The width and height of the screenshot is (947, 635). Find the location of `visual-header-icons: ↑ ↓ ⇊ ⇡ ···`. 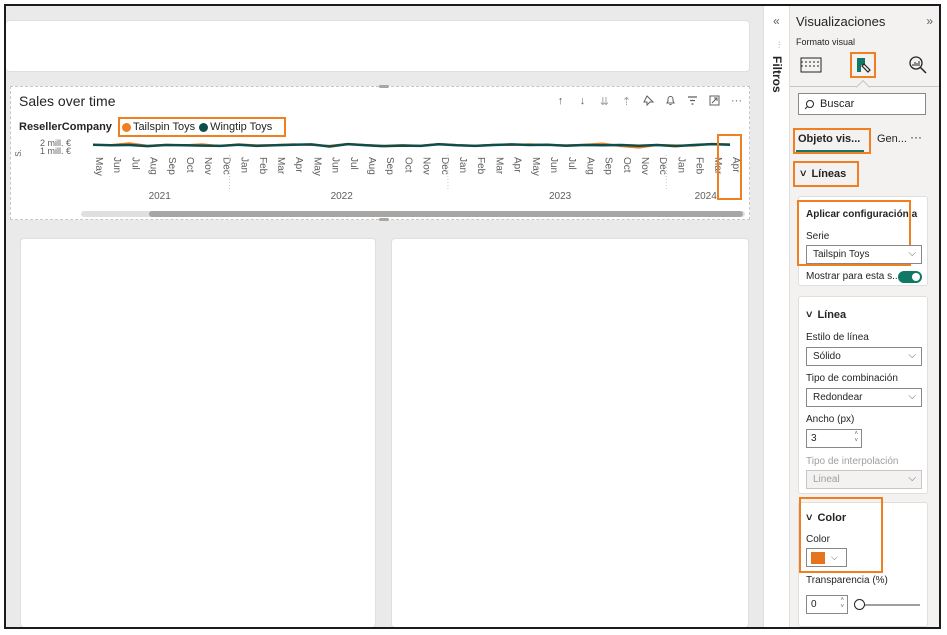

visual-header-icons: ↑ ↓ ⇊ ⇡ ··· is located at coordinates (648, 102).